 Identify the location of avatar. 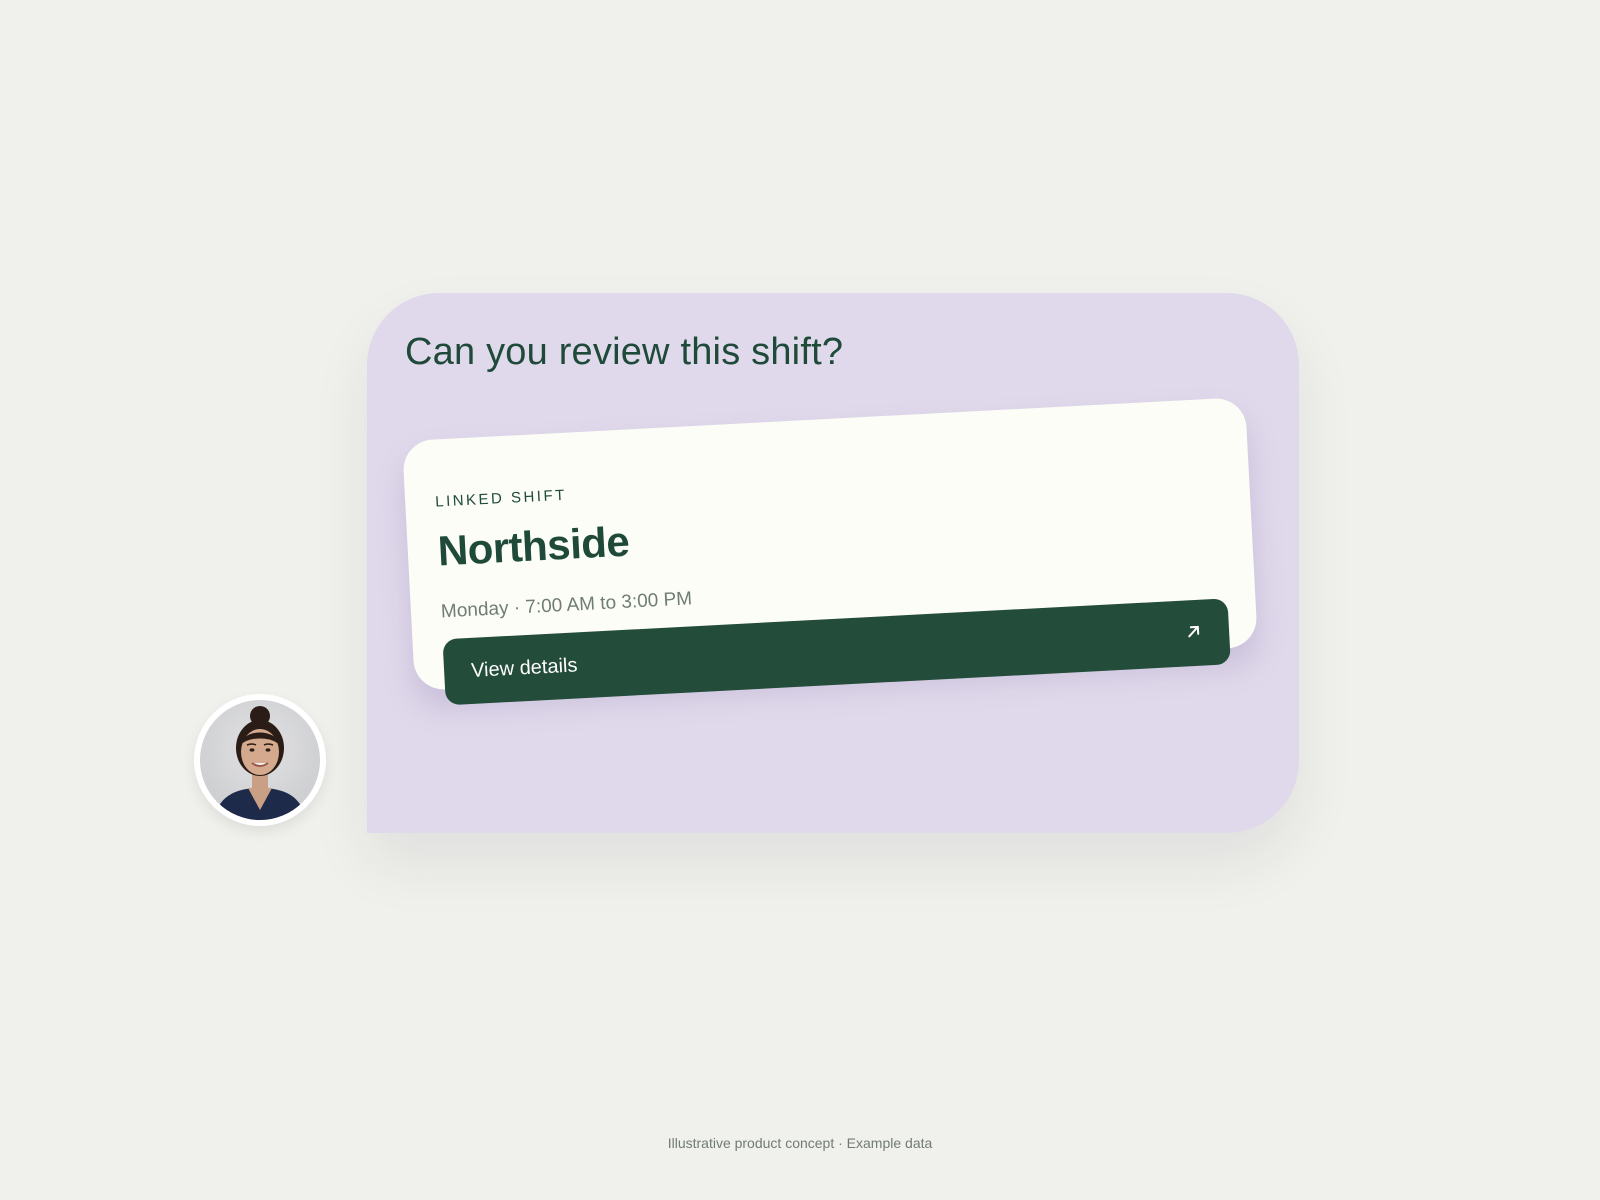
(260, 760).